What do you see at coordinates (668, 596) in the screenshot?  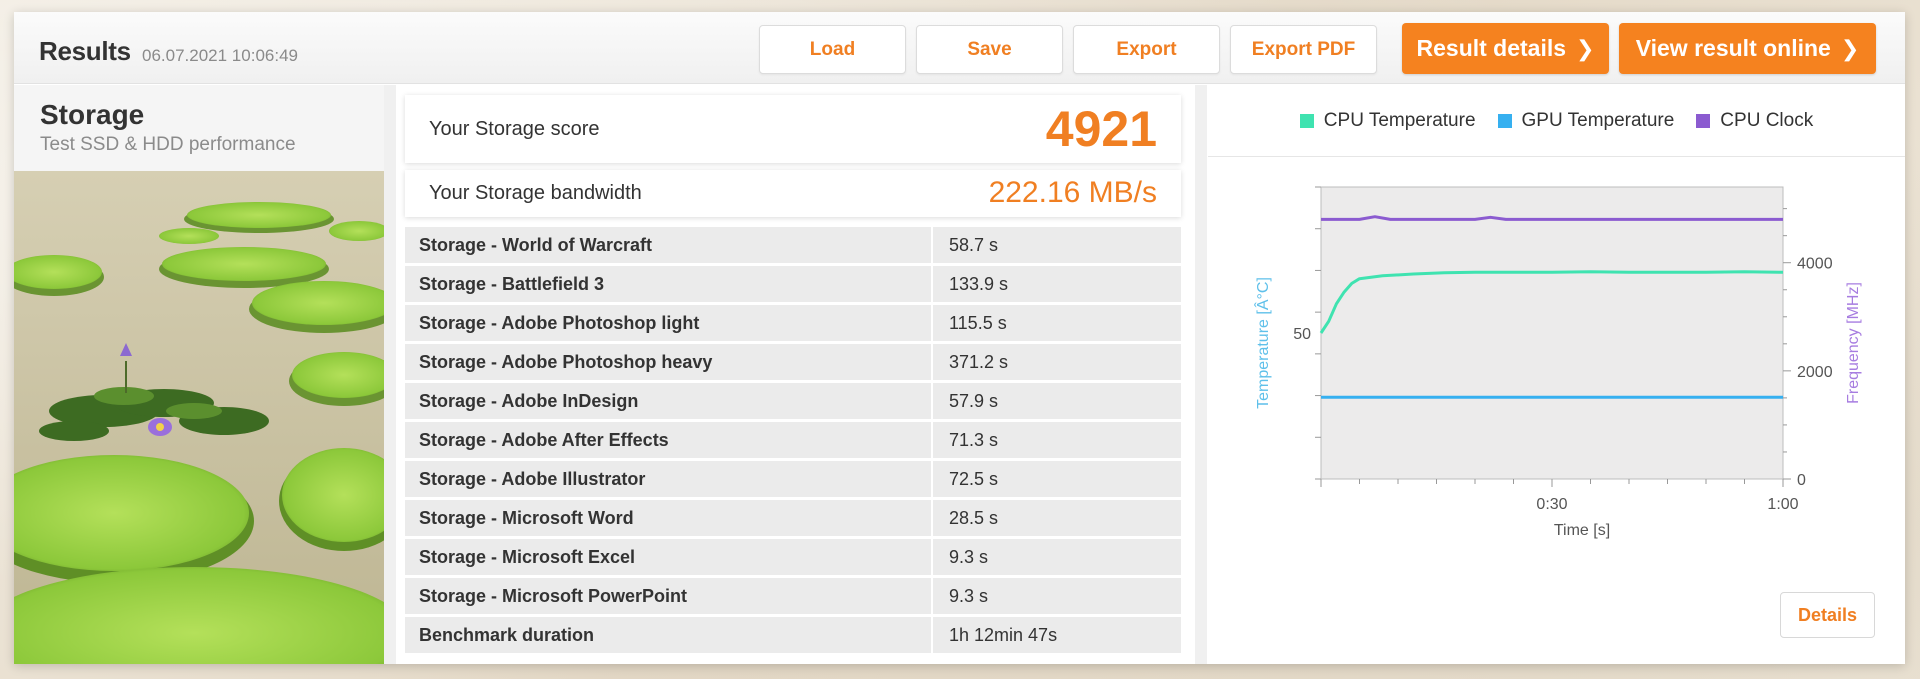 I see `result-name: Storage - Microsoft PowerPoint` at bounding box center [668, 596].